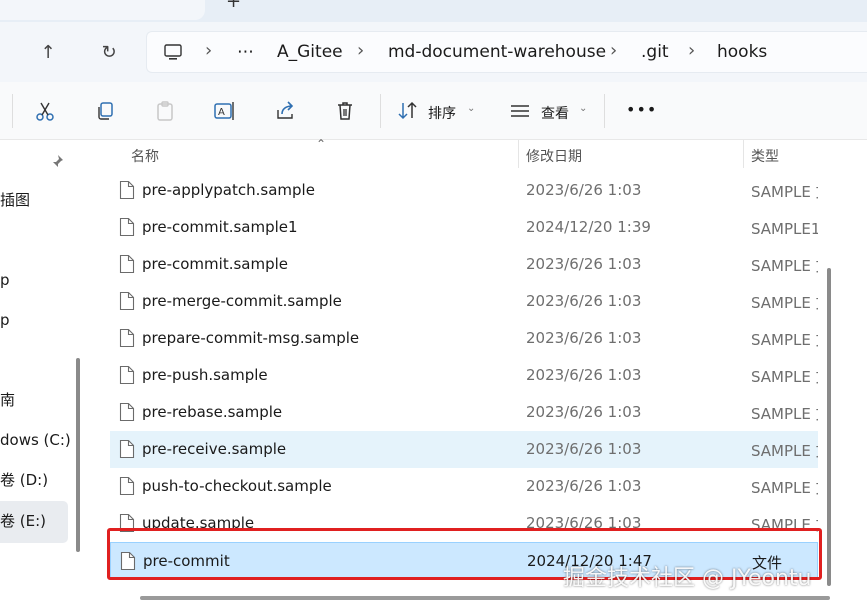  Describe the element at coordinates (214, 449) in the screenshot. I see `file-name: pre-receive.sample` at that location.